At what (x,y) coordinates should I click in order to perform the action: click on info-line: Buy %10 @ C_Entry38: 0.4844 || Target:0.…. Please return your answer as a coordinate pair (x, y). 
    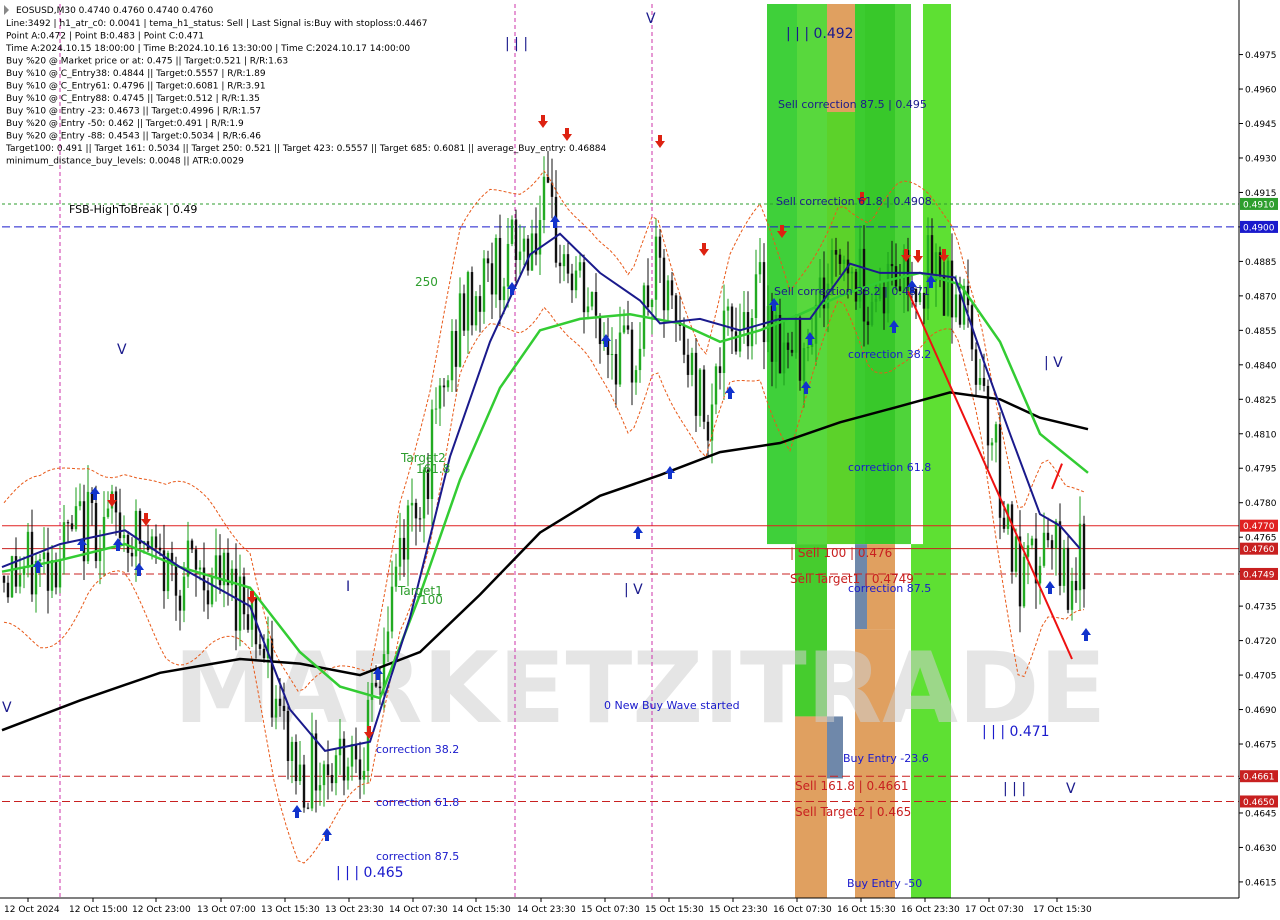
    Looking at the image, I should click on (136, 74).